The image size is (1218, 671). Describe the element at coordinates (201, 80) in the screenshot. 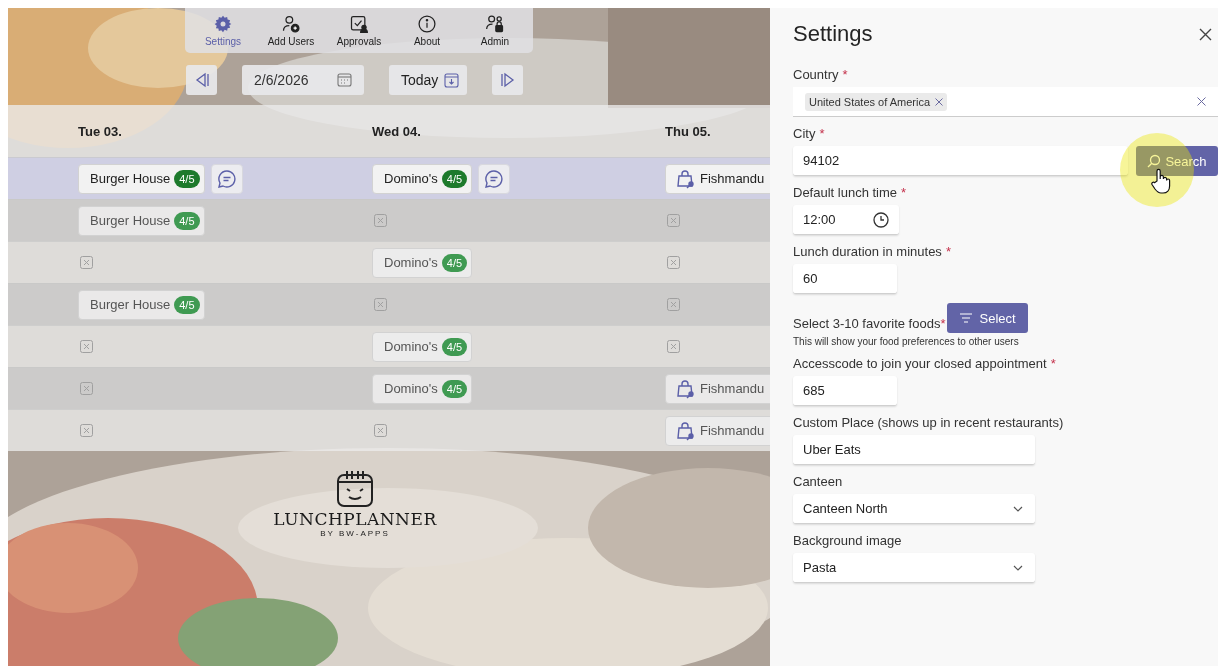

I see `previous-button` at that location.